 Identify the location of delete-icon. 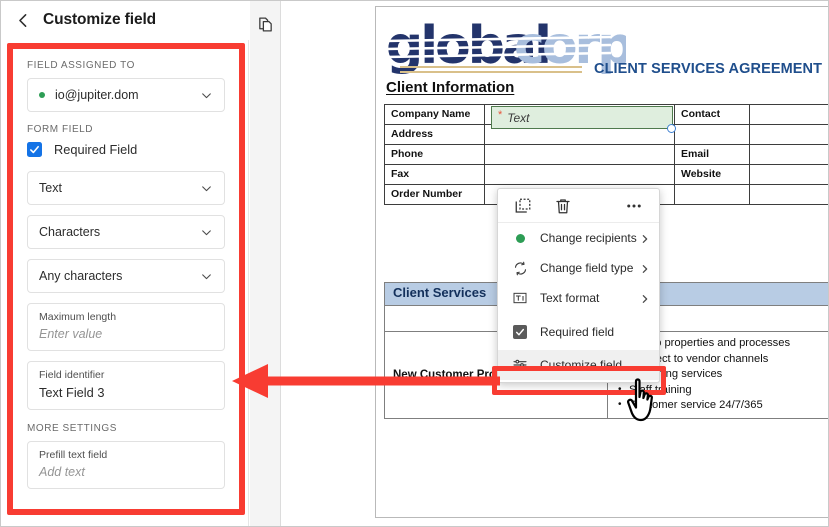
(563, 206).